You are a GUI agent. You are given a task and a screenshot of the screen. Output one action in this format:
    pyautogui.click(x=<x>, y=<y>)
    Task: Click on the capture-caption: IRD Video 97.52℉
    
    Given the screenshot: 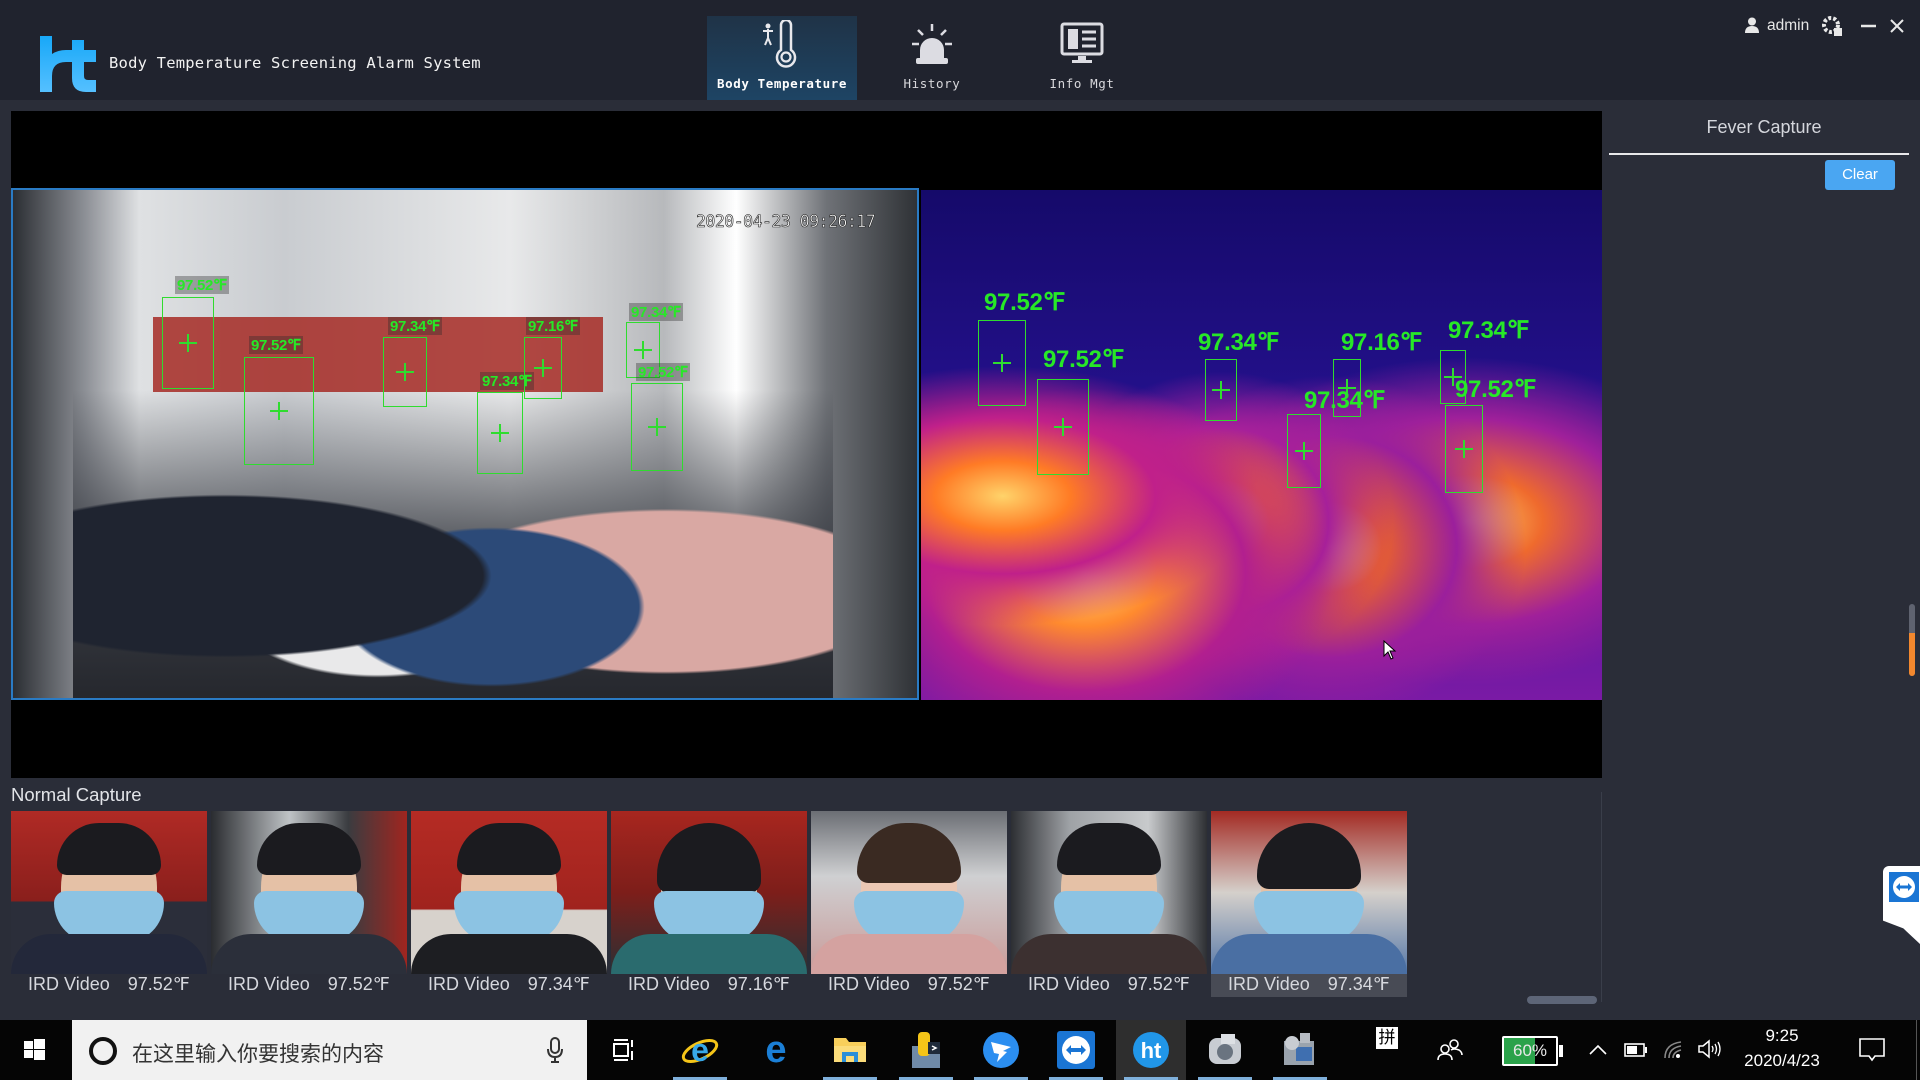 What is the action you would take?
    pyautogui.click(x=1109, y=984)
    